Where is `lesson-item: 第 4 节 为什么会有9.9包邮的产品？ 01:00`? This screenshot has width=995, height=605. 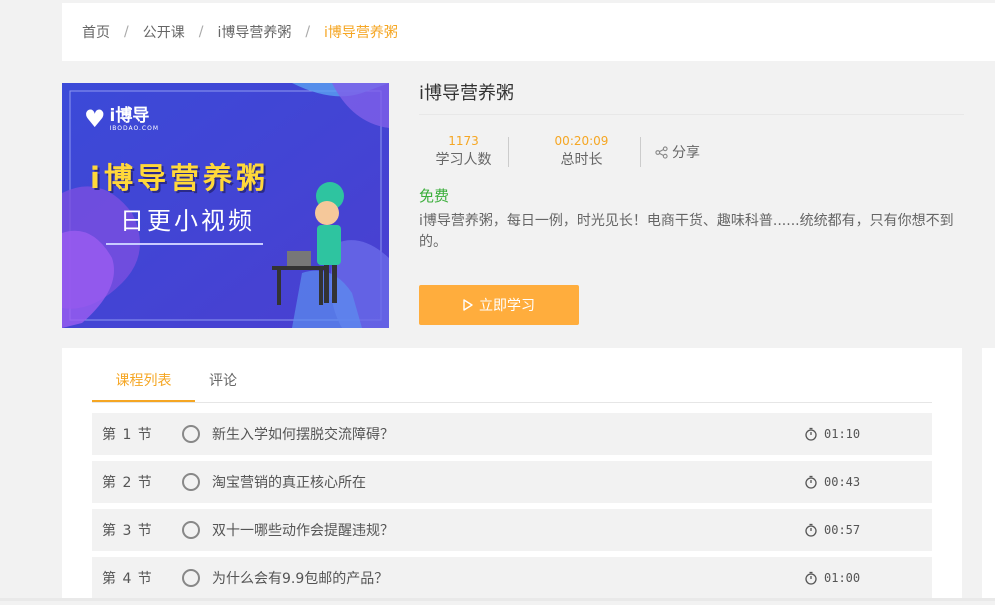
lesson-item: 第 4 节 为什么会有9.9包邮的产品？ 01:00 is located at coordinates (512, 578).